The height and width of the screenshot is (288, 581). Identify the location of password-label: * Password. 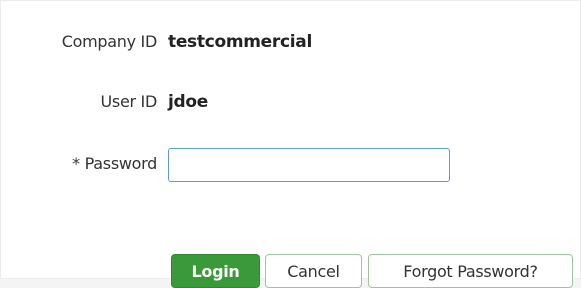
(114, 163).